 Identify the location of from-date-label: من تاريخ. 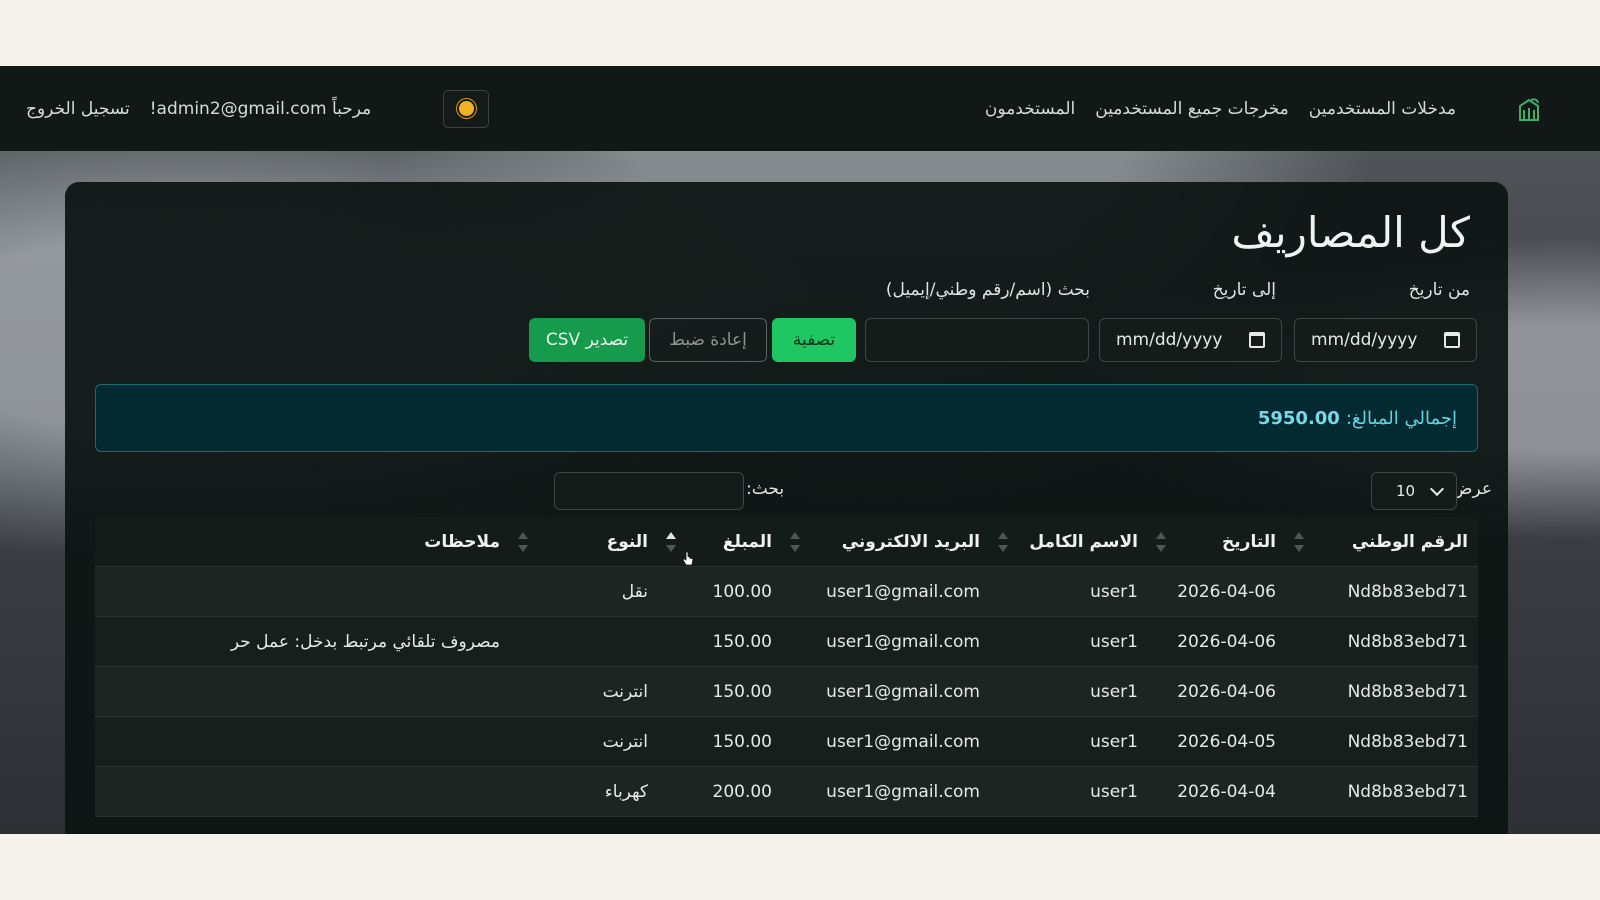
(1439, 290).